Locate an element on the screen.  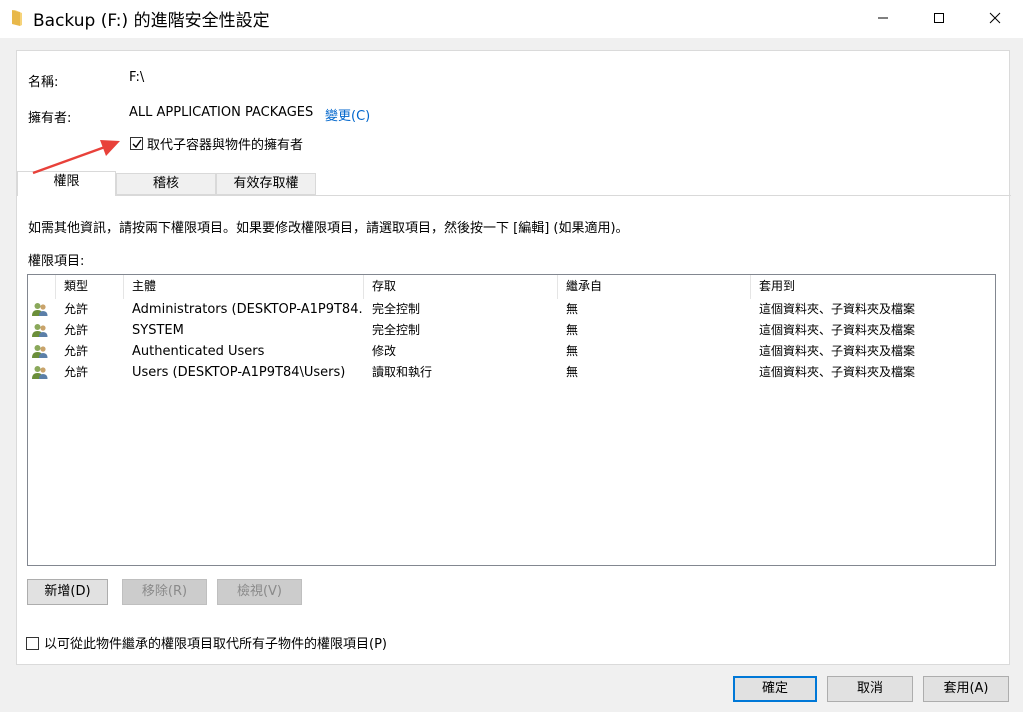
apply-button: 套用(A) is located at coordinates (966, 689).